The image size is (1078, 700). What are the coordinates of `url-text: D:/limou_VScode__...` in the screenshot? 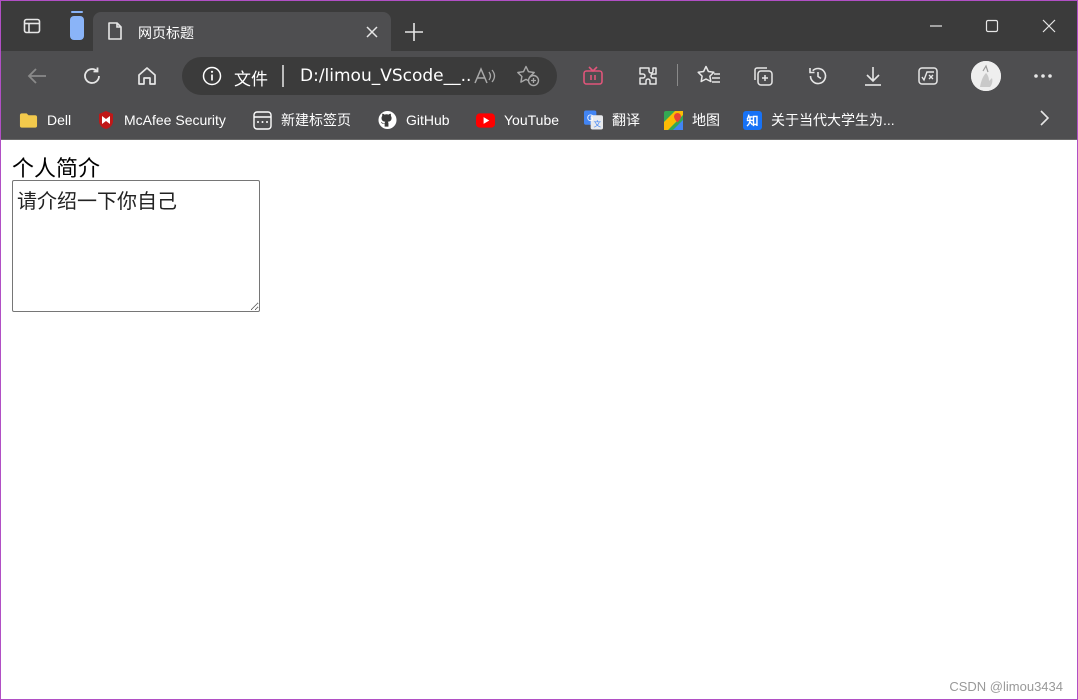 It's located at (385, 76).